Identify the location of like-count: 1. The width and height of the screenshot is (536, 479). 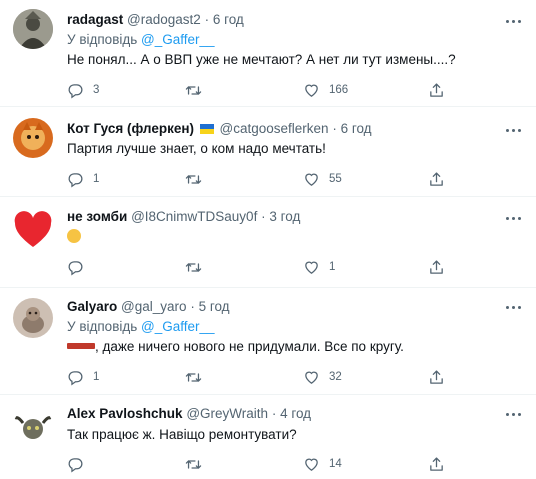
(332, 267).